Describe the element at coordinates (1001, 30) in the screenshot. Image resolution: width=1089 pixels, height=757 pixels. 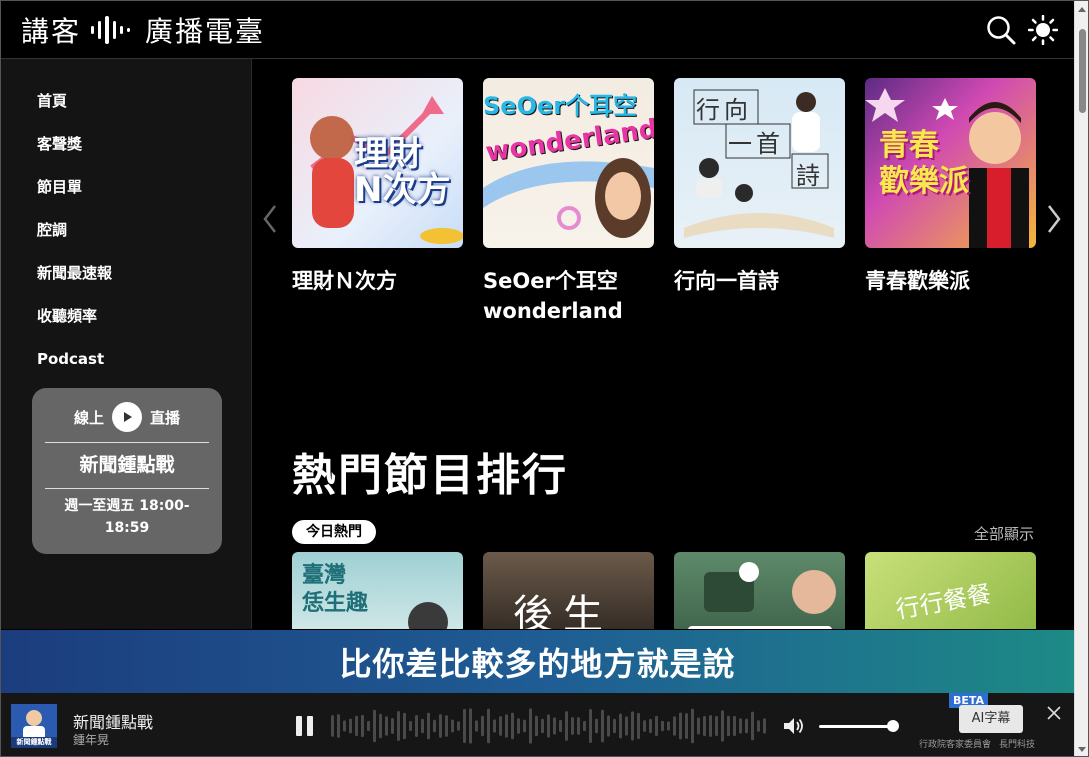
I see `search-icon` at that location.